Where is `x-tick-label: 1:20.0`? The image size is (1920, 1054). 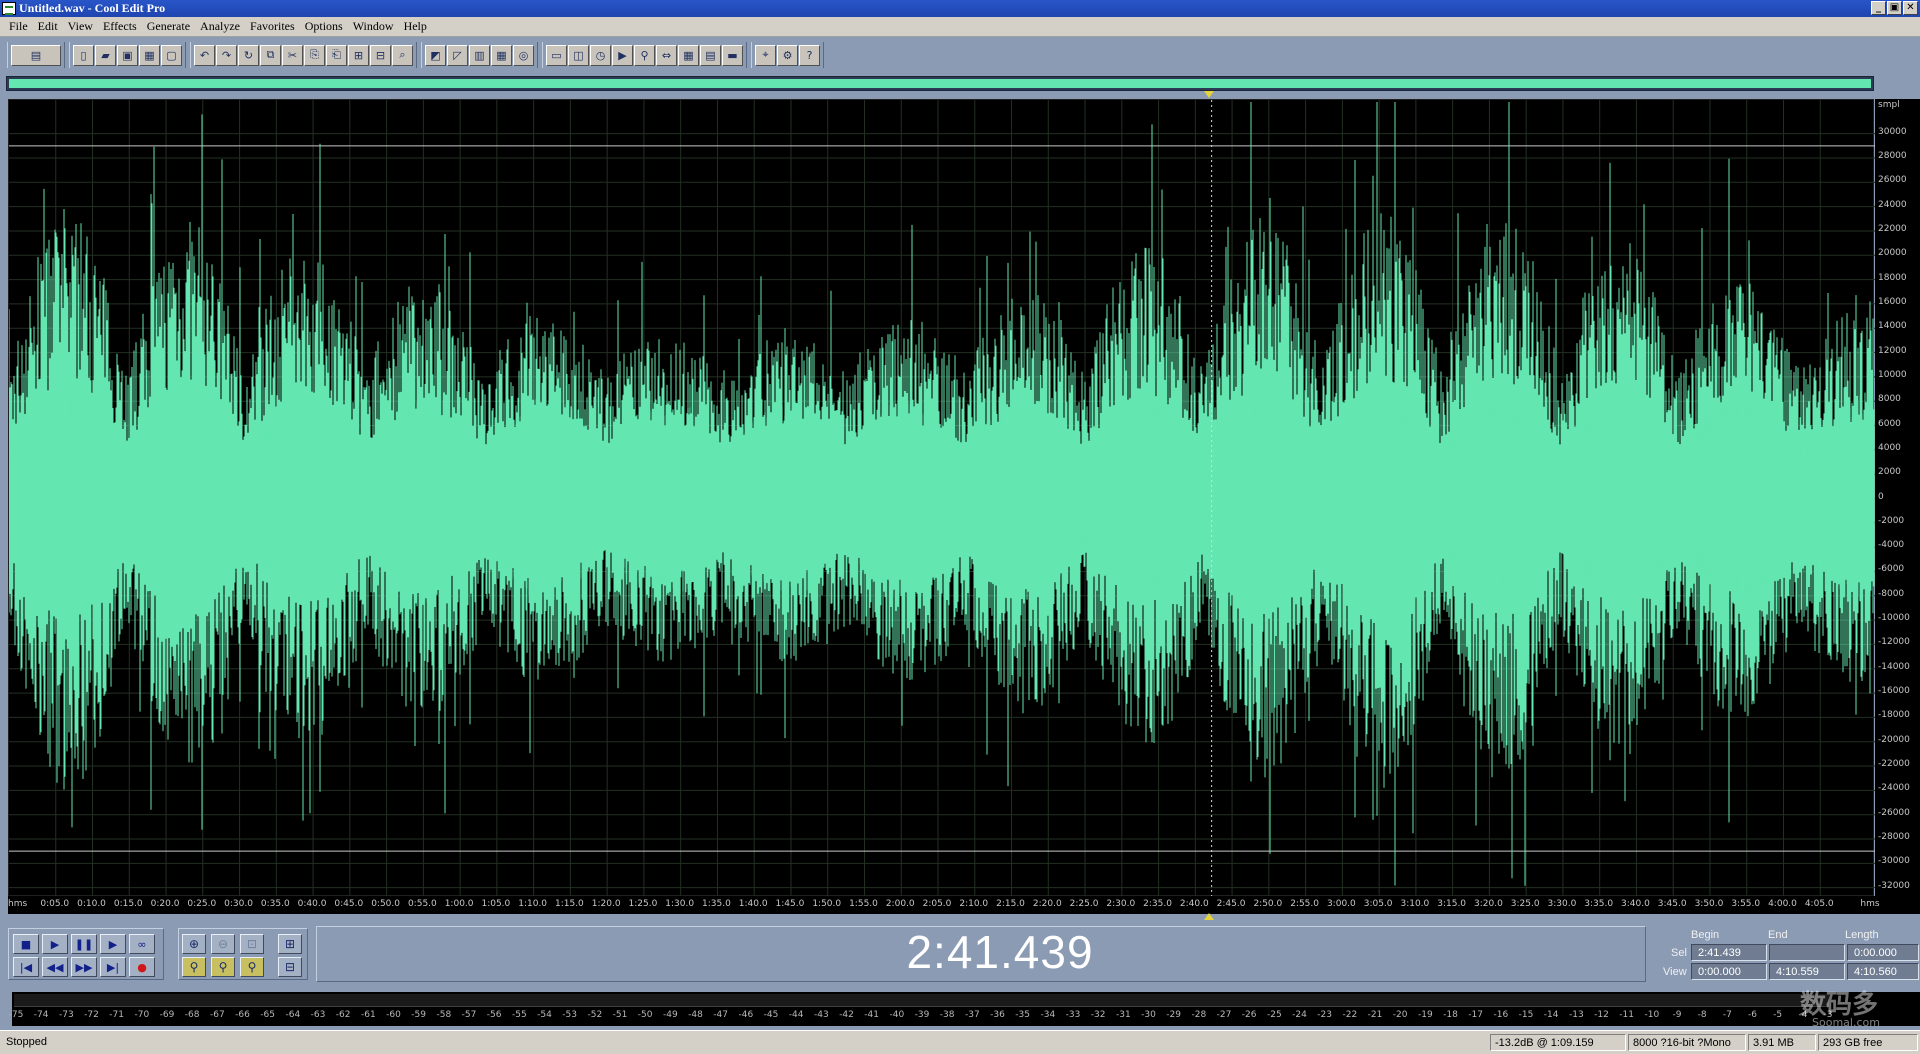 x-tick-label: 1:20.0 is located at coordinates (606, 904).